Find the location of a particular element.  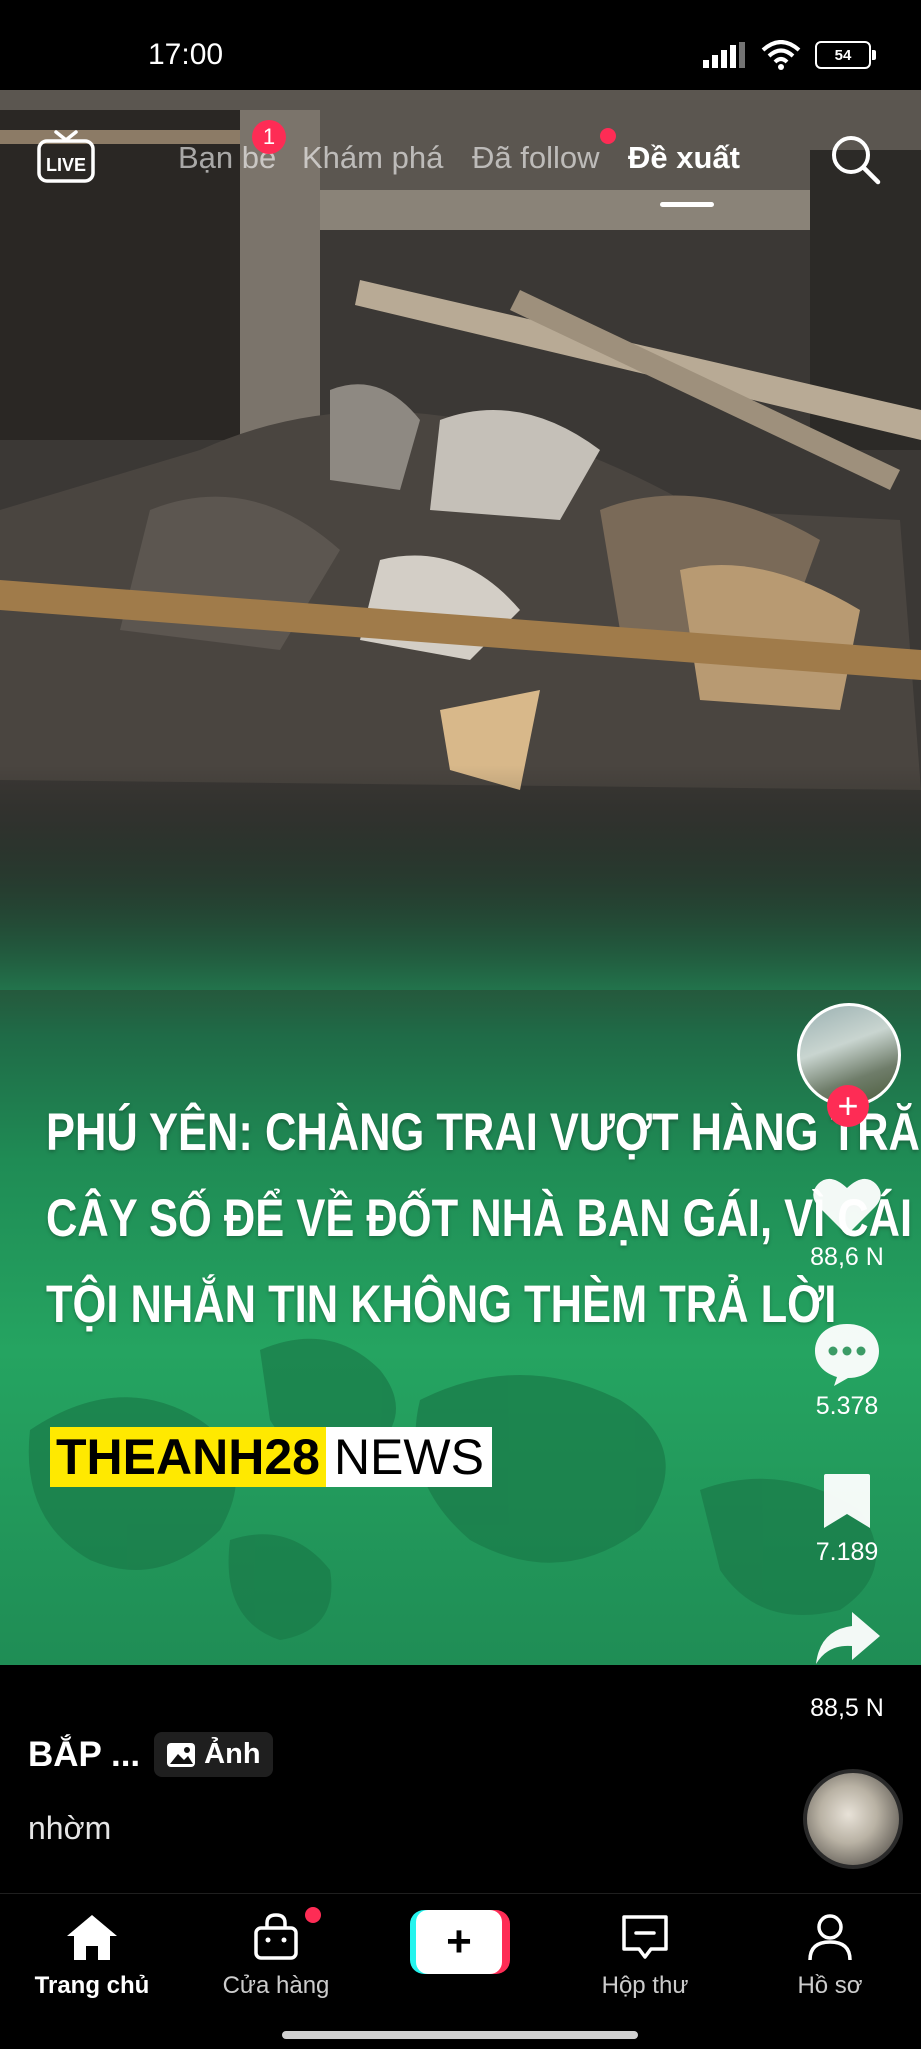

tab-for-you: Đề xuất is located at coordinates (684, 158).